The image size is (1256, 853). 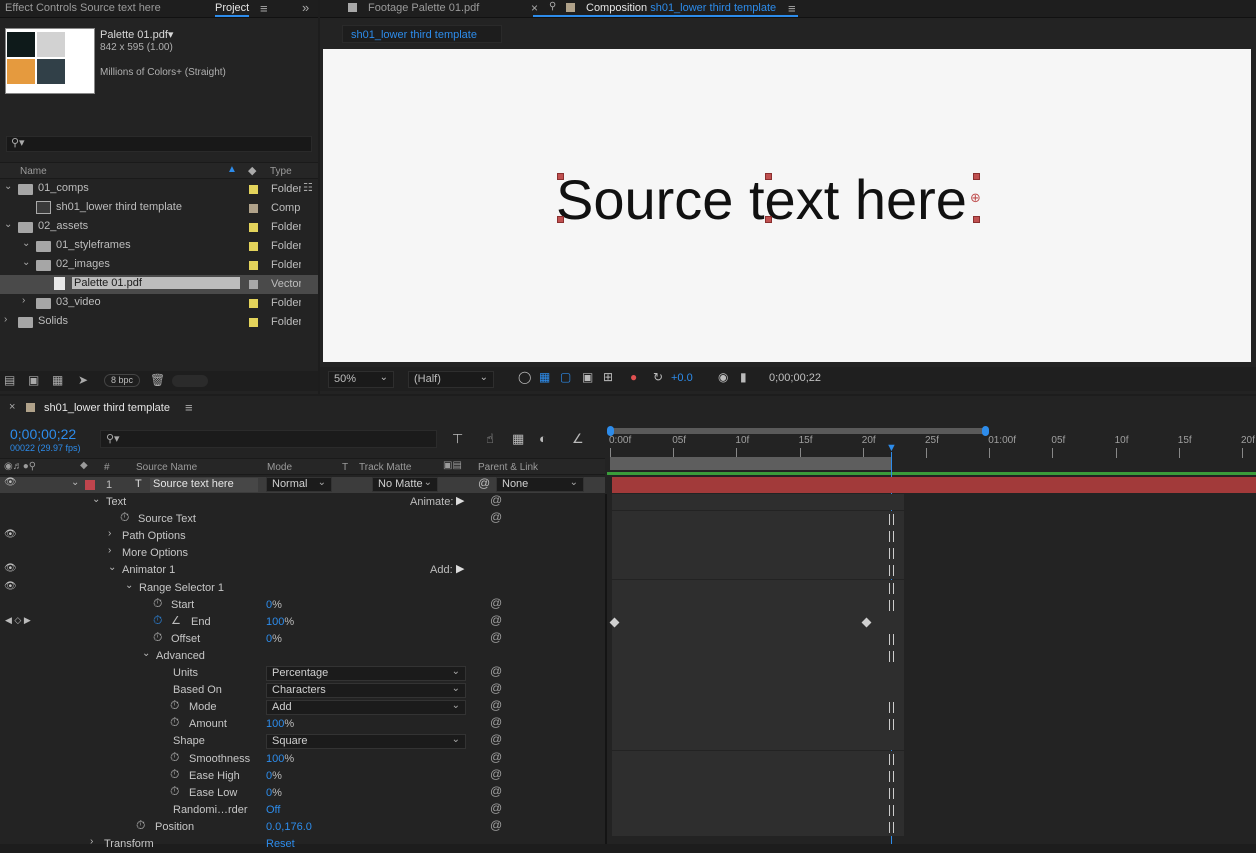 I want to click on property-row-based-on: Based On Characters ⌄ @, so click(x=302, y=690).